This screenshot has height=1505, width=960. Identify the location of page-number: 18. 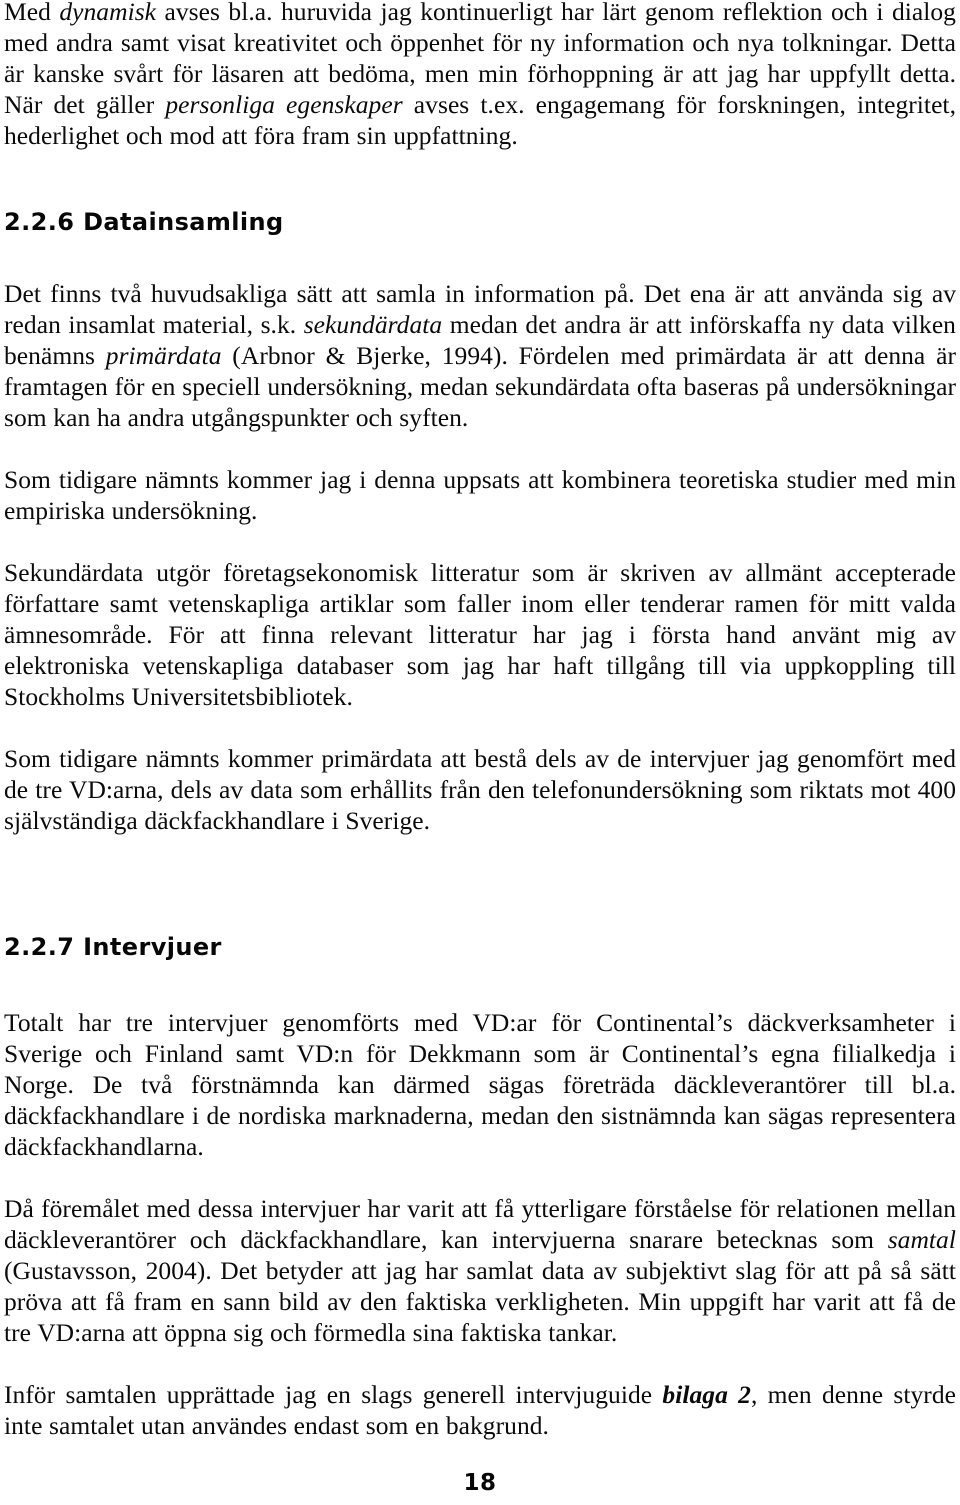
(480, 1483).